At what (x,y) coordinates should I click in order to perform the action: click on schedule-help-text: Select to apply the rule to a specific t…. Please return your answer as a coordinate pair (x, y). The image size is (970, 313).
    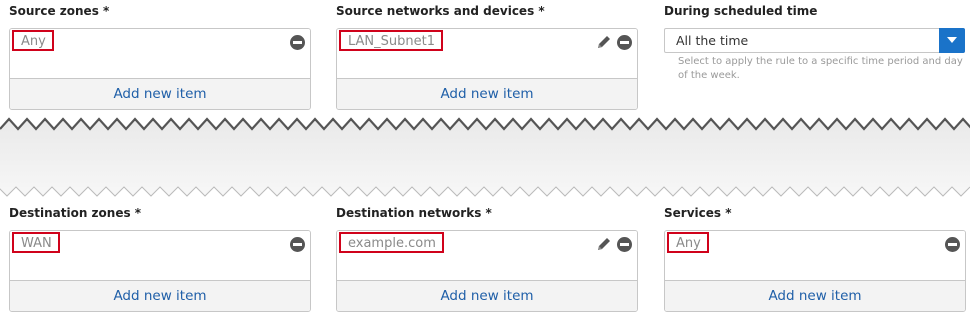
    Looking at the image, I should click on (820, 68).